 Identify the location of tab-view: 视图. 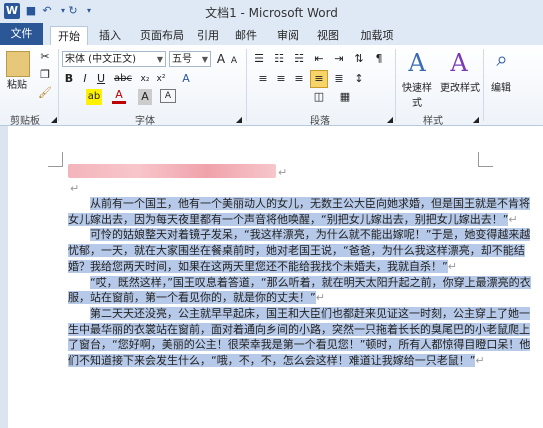
(328, 35).